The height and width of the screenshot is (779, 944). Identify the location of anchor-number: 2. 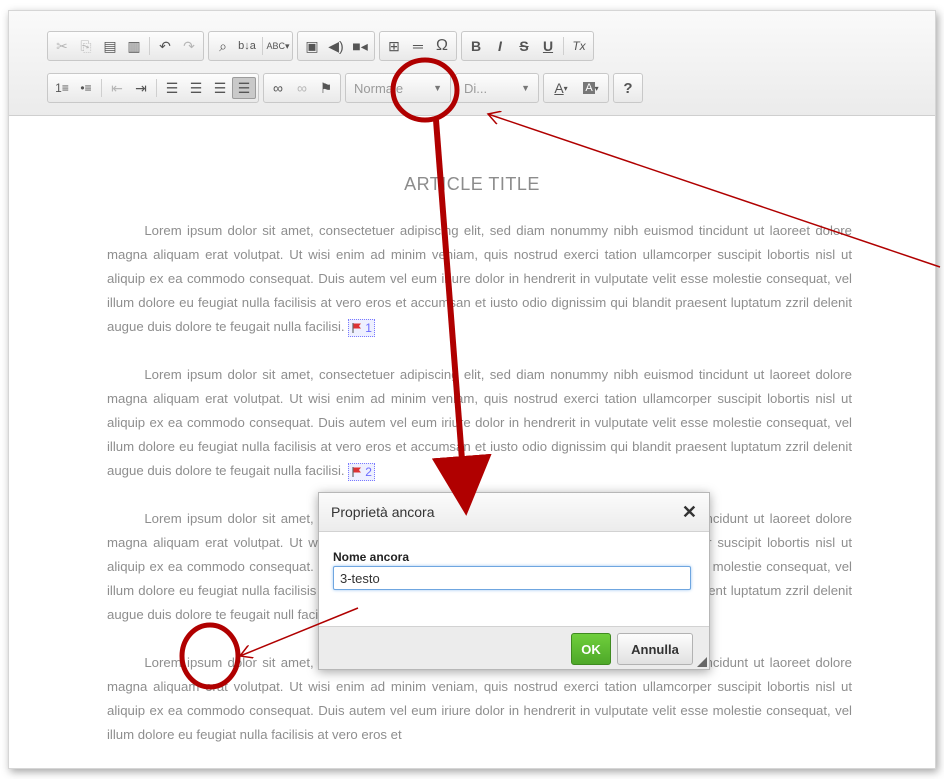
(368, 471).